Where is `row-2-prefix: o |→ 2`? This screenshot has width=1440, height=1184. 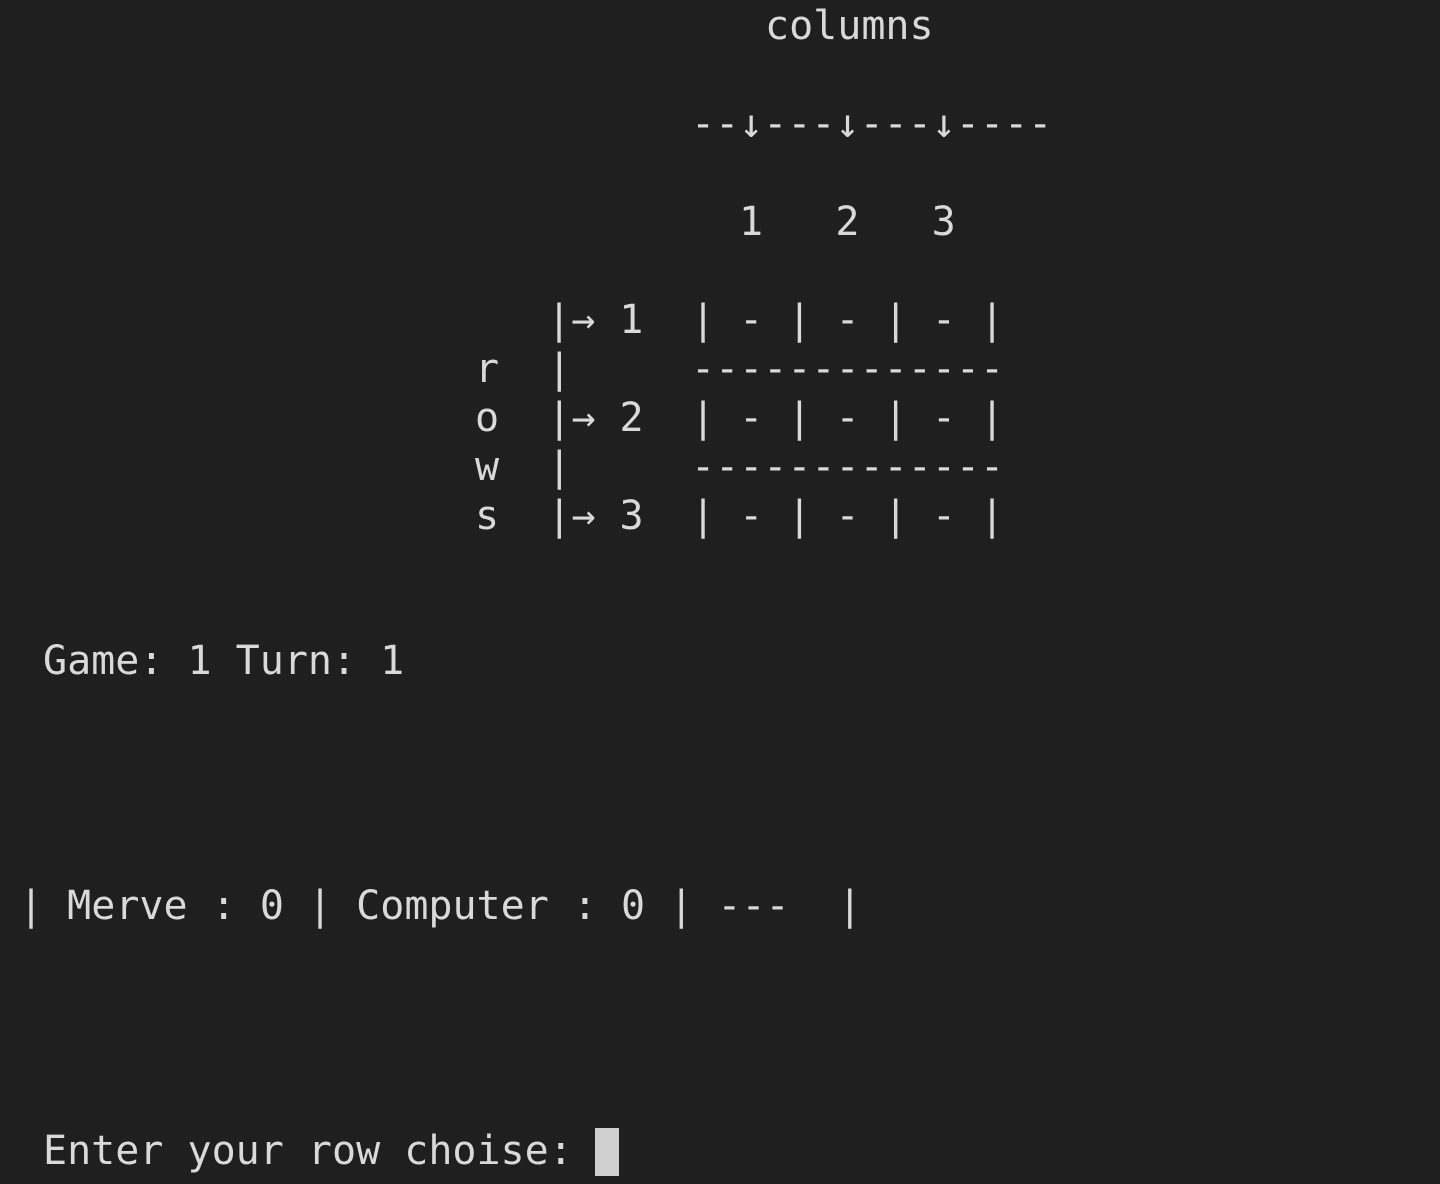 row-2-prefix: o |→ 2 is located at coordinates (559, 418).